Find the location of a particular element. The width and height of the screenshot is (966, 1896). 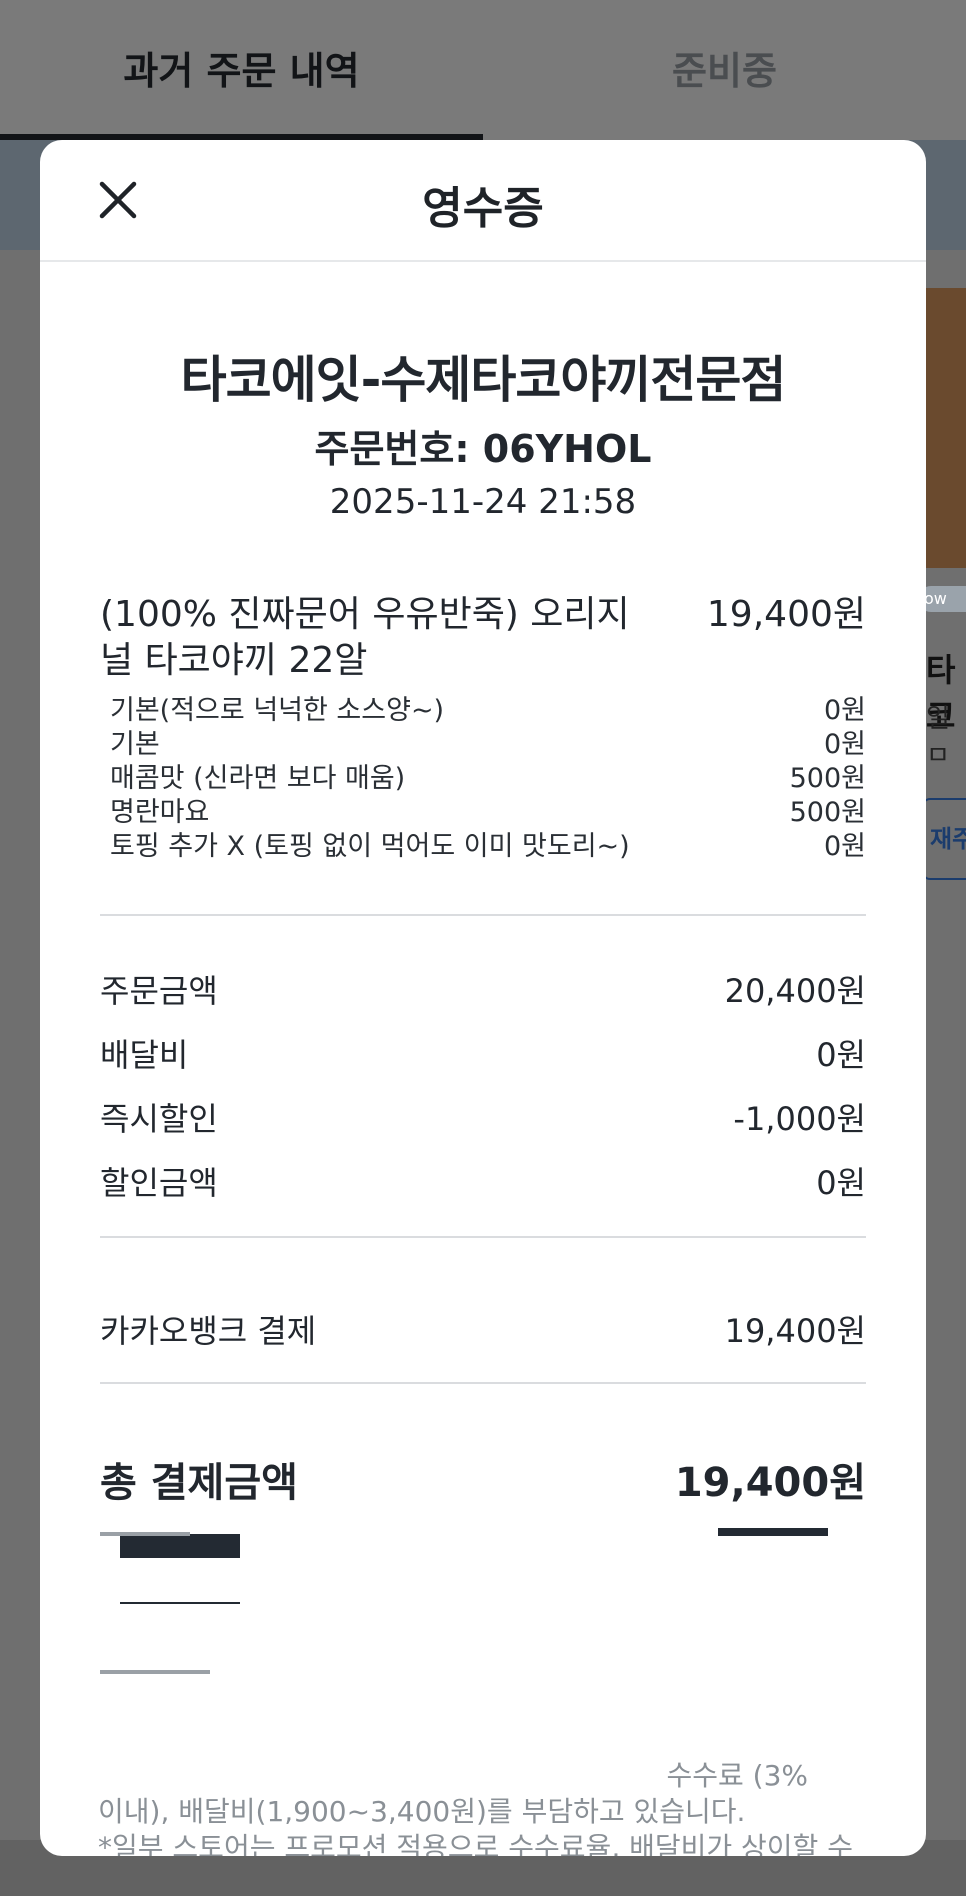

total-amount: 19,400원 is located at coordinates (770, 1483).